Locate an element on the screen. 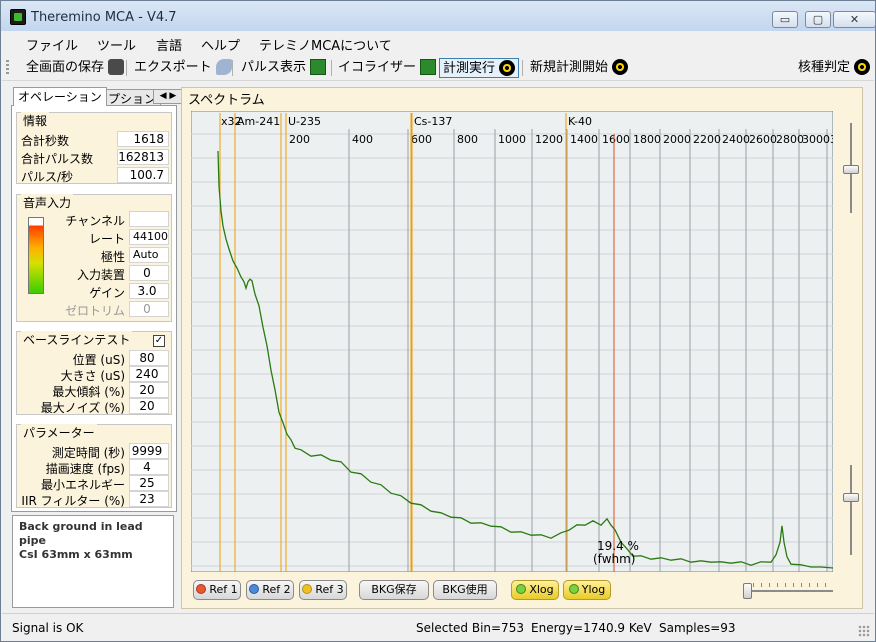 The height and width of the screenshot is (642, 876). draw-speed-field: 4 is located at coordinates (149, 467).